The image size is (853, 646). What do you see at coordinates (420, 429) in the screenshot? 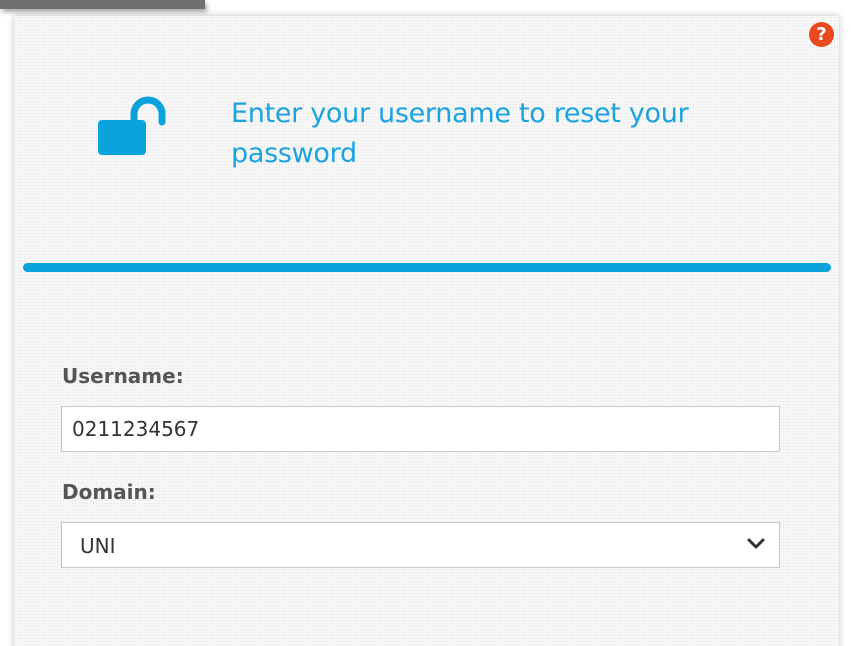
I see `username-input` at bounding box center [420, 429].